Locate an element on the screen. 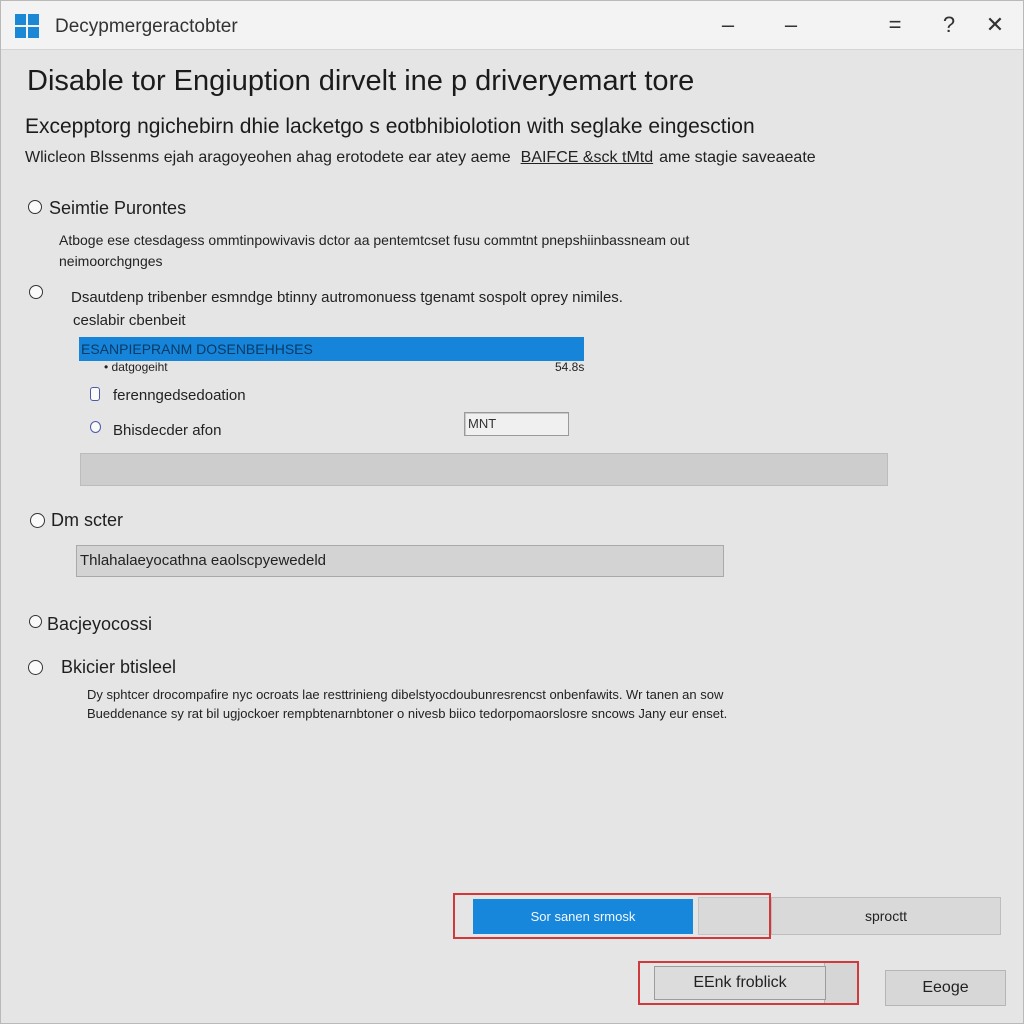 The width and height of the screenshot is (1024, 1024). option4-label: Bacjeyocossi is located at coordinates (100, 624).